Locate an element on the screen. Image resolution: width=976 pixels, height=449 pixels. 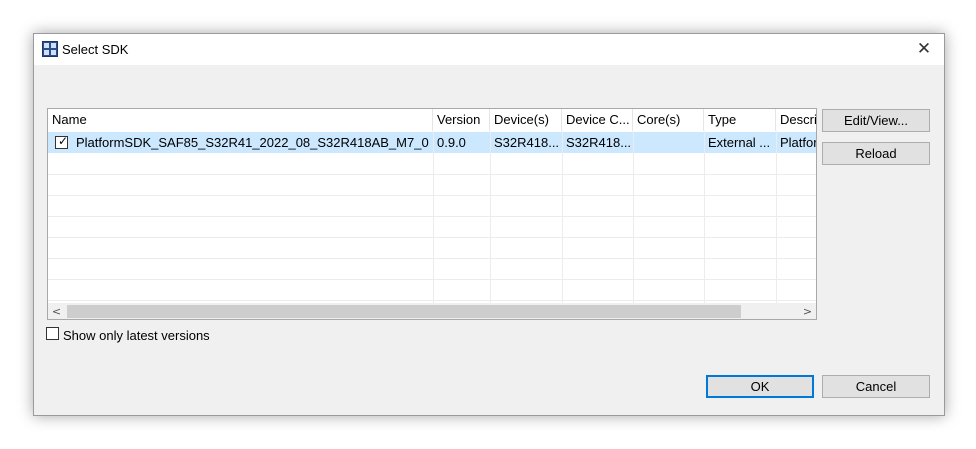
horizontal-scrollbar: < > is located at coordinates (432, 311).